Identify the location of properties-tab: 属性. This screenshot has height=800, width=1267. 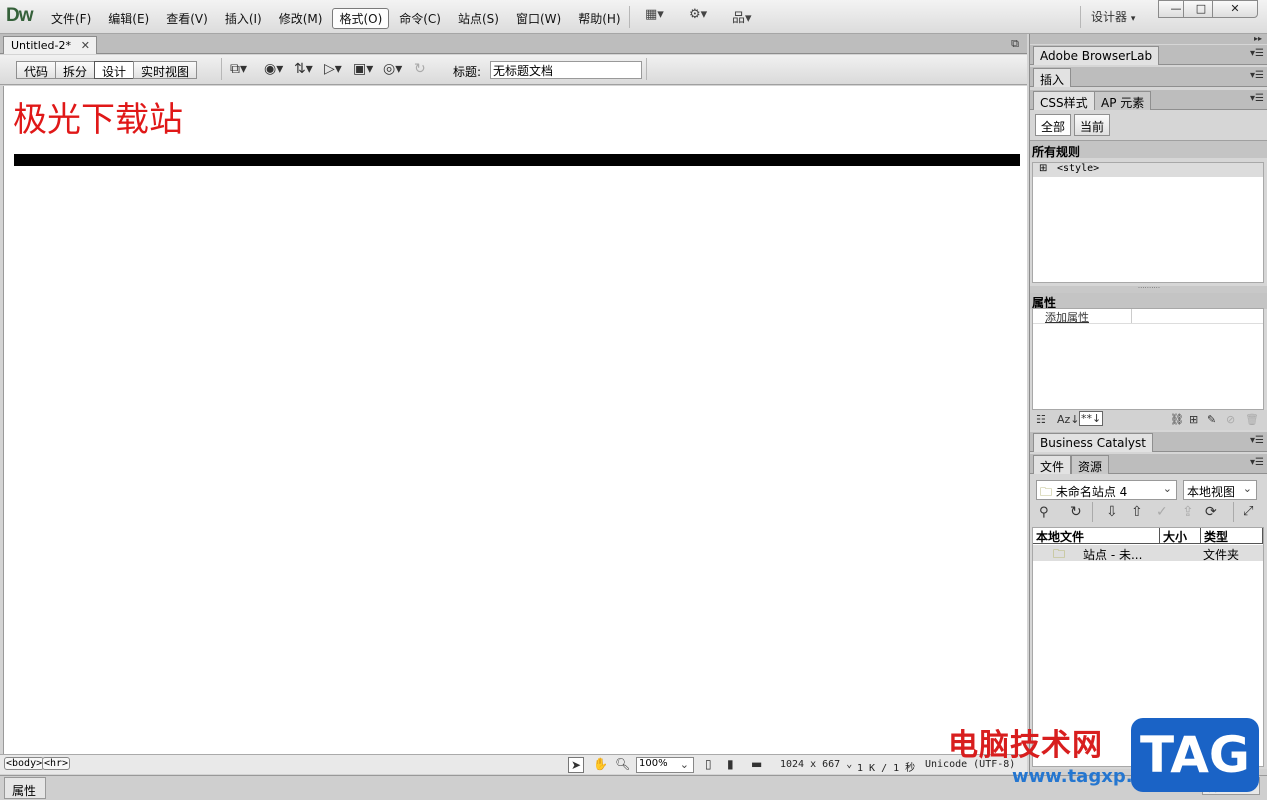
(25, 788).